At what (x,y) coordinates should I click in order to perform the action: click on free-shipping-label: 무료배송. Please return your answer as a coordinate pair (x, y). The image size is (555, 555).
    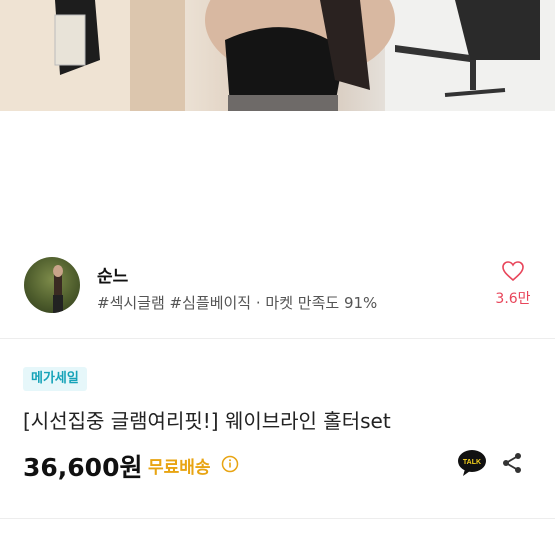
    Looking at the image, I should click on (179, 468).